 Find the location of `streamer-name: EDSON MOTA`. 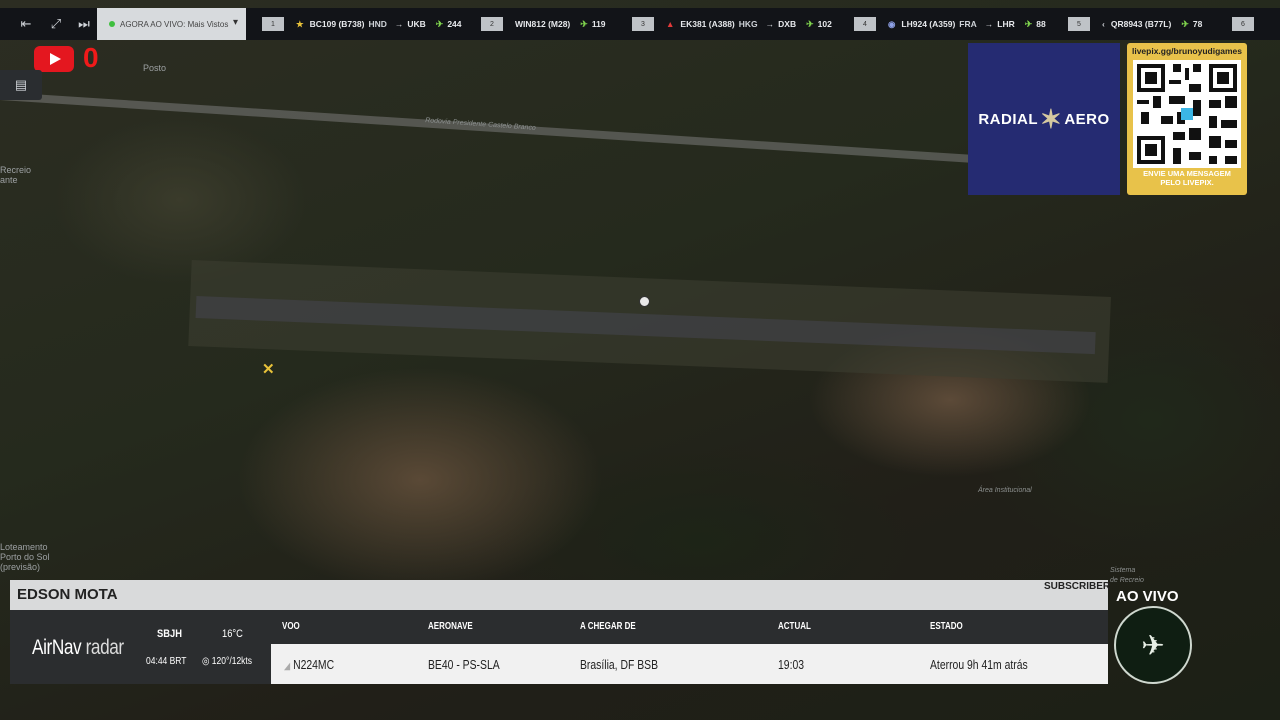

streamer-name: EDSON MOTA is located at coordinates (67, 594).